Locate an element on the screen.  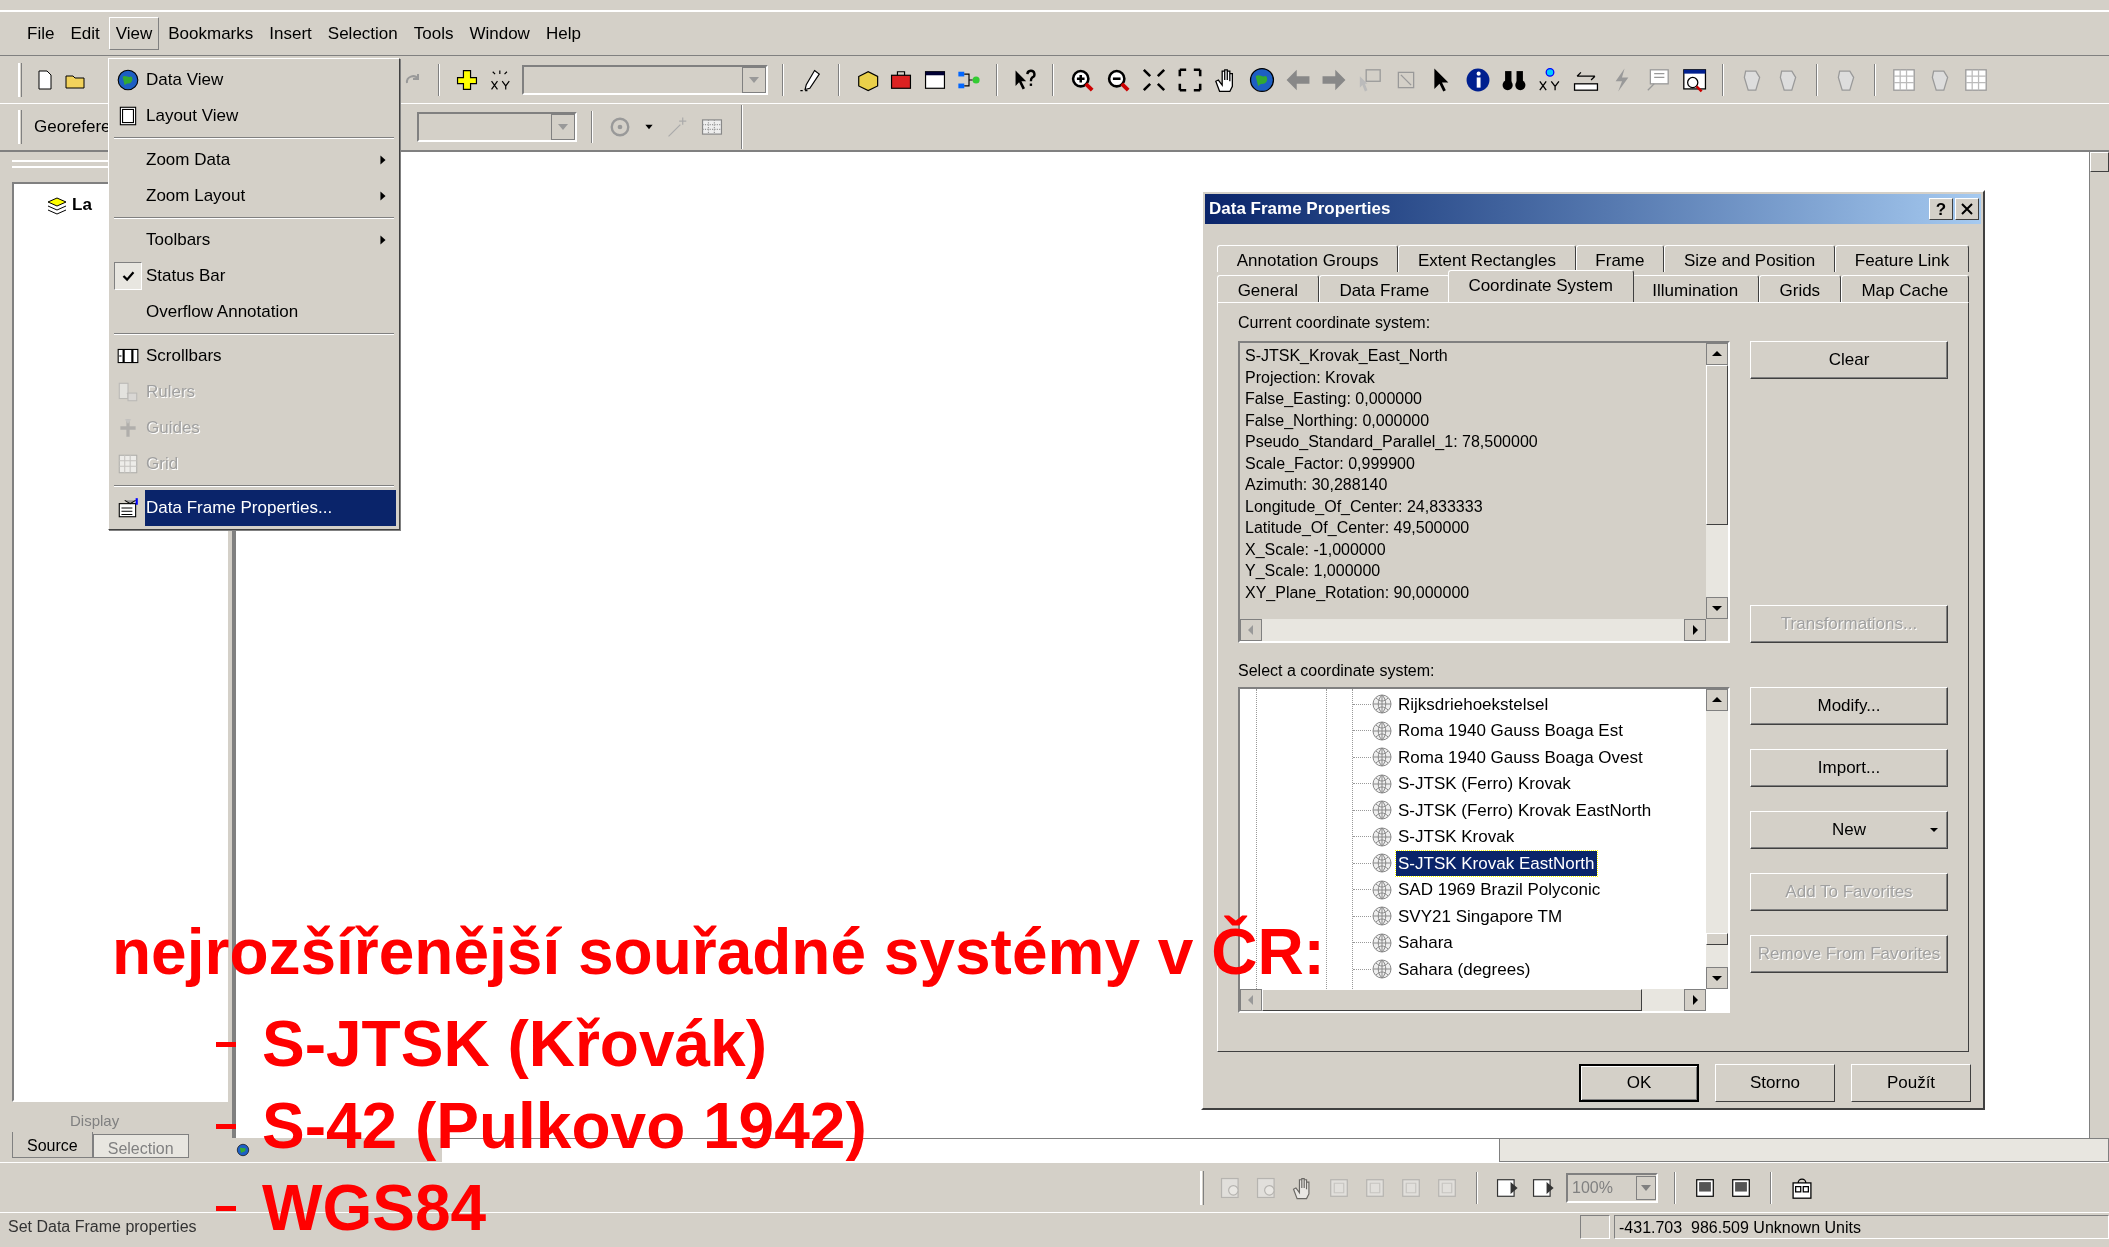
field-label: Select a coordinate system: is located at coordinates (1337, 671).